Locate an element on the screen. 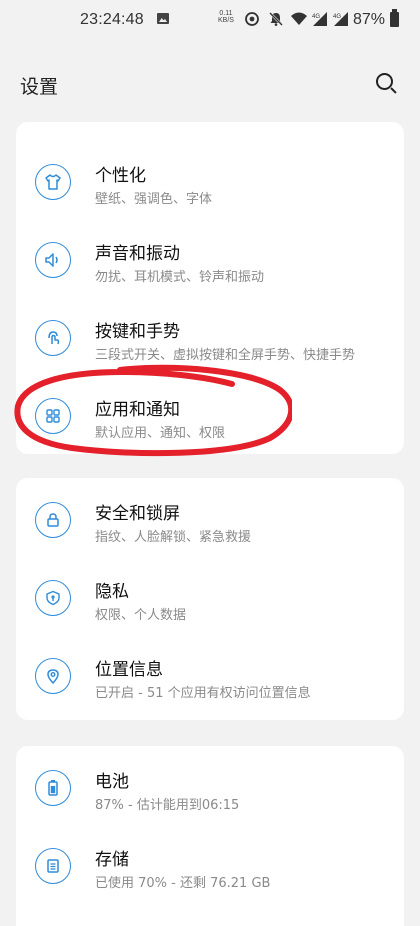  item-subtitle: 勿扰、耳机模式、铃声和振动 is located at coordinates (180, 277).